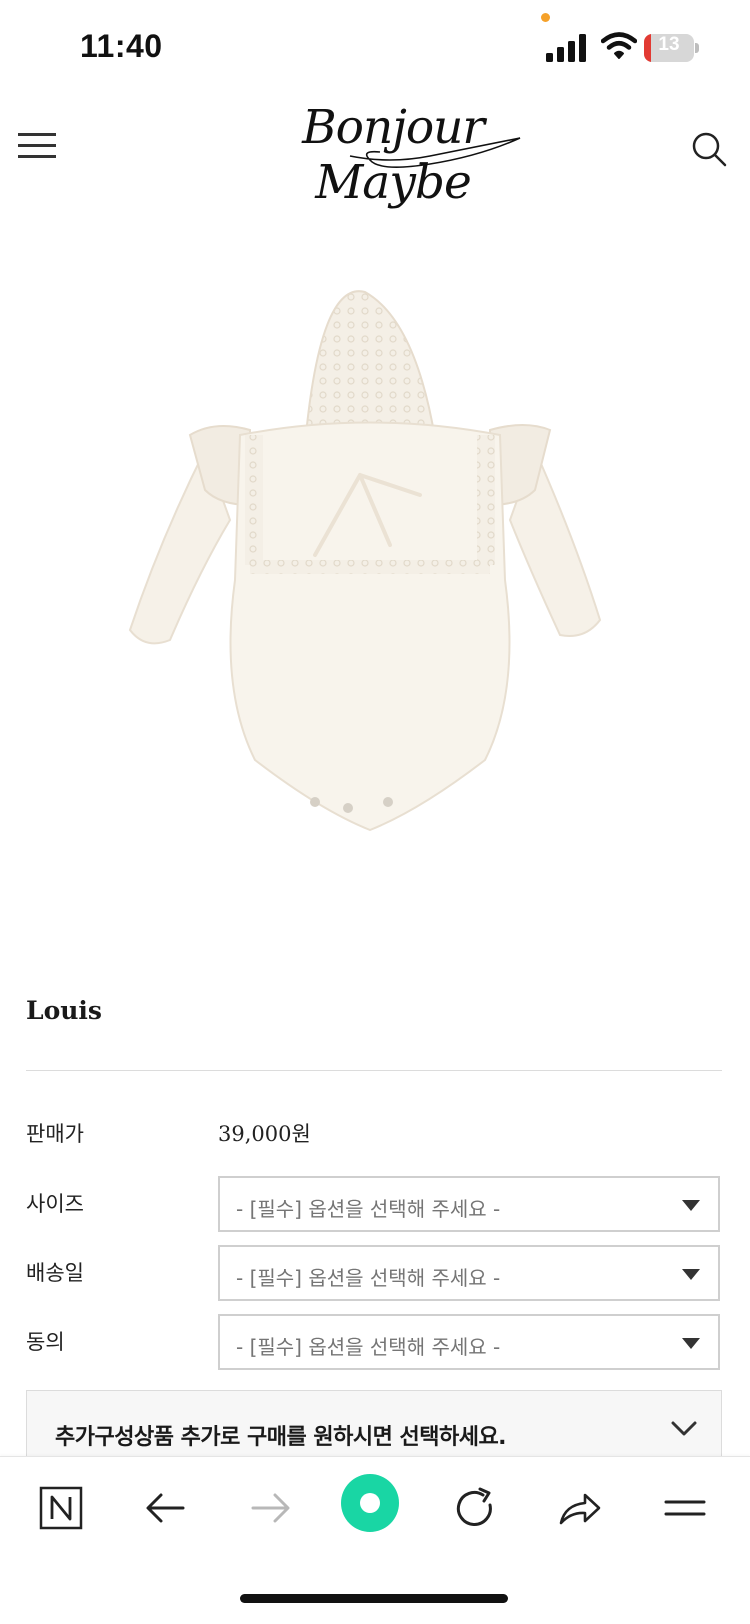 The width and height of the screenshot is (750, 1624). I want to click on agreement-select: - [필수] 옵션을 선택해 주세요 -, so click(469, 1342).